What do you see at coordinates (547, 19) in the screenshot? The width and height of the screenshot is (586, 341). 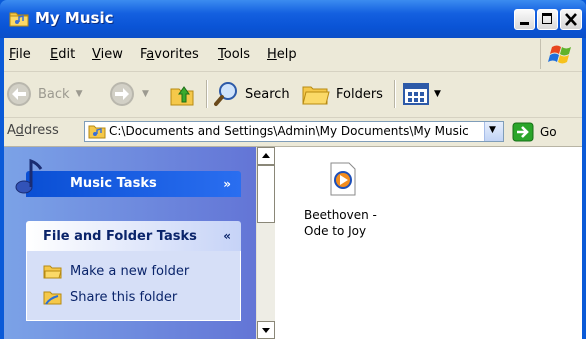 I see `maximize-button` at bounding box center [547, 19].